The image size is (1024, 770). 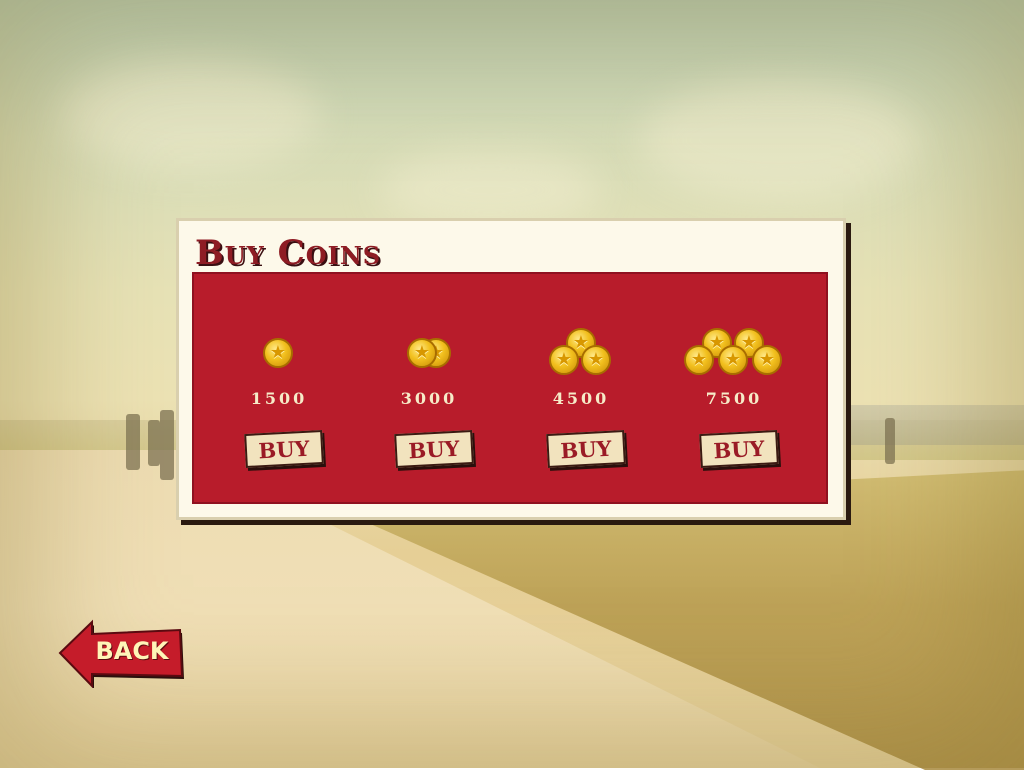 I want to click on panel-title: Buy Coins, so click(x=288, y=253).